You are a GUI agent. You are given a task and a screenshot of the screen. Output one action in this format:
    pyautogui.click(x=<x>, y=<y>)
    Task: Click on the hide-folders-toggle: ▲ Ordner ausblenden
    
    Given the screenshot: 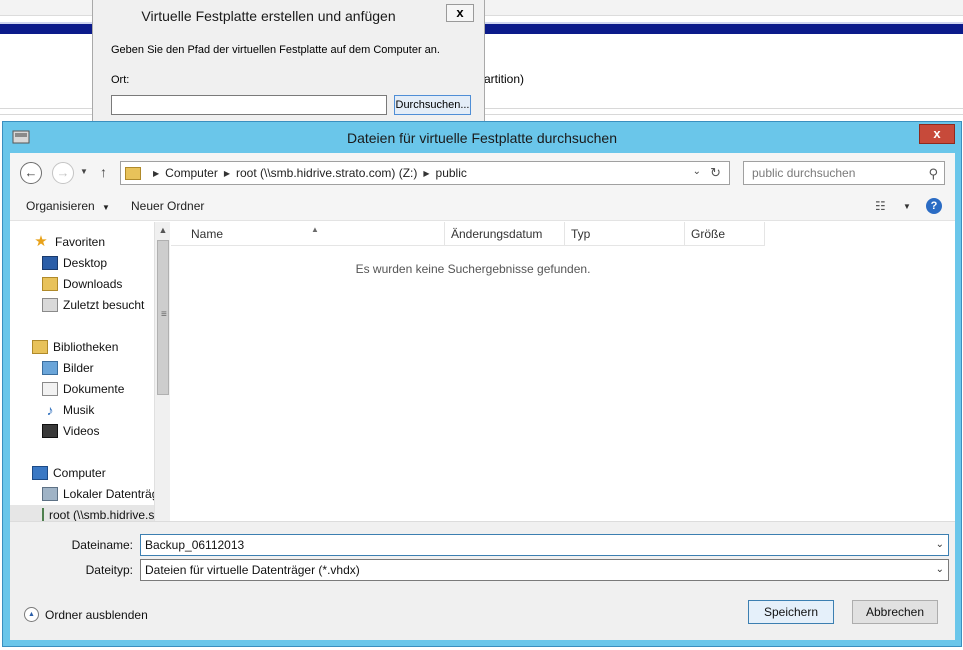 What is the action you would take?
    pyautogui.click(x=86, y=614)
    